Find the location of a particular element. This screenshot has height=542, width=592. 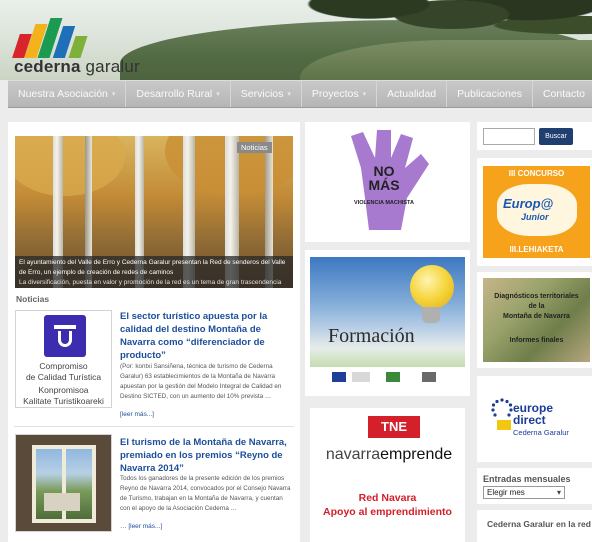

nav-item-desarrollo-rural: Desarrollo Rural is located at coordinates (178, 94).